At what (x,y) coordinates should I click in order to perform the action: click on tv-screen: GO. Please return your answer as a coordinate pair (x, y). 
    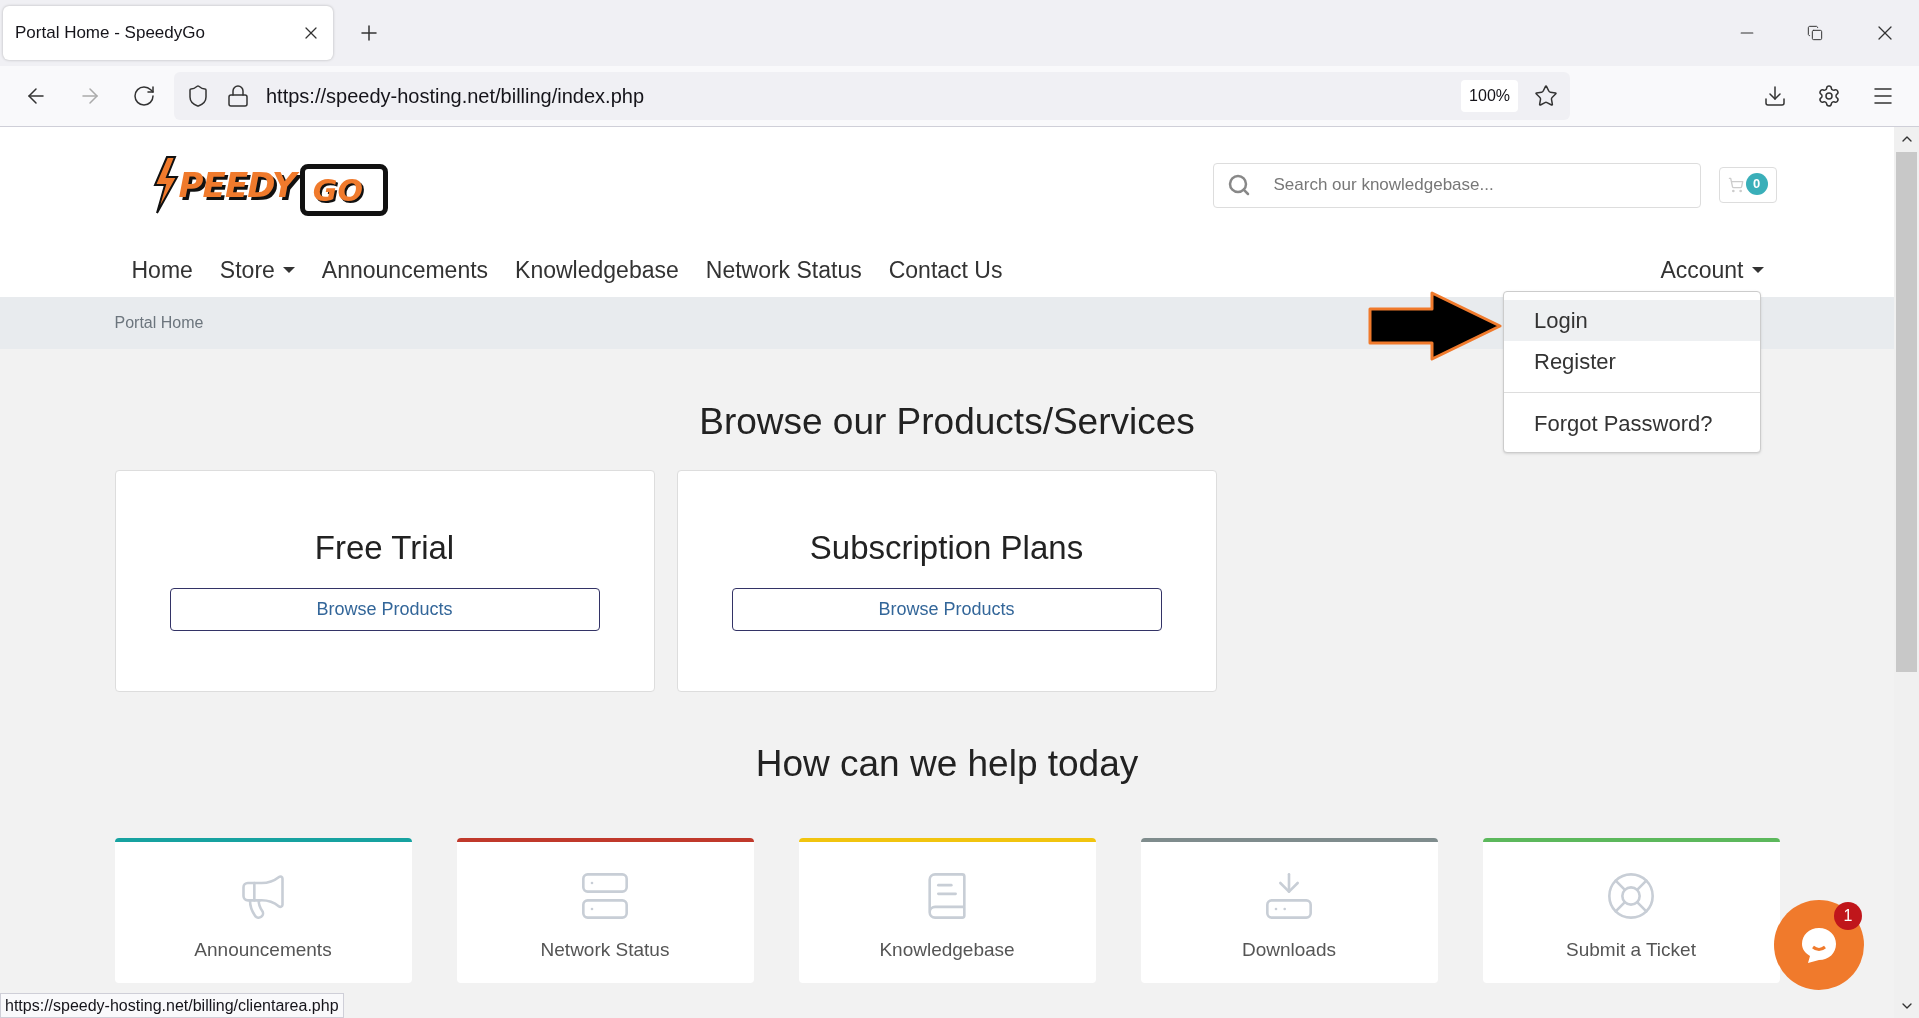
    Looking at the image, I should click on (343, 190).